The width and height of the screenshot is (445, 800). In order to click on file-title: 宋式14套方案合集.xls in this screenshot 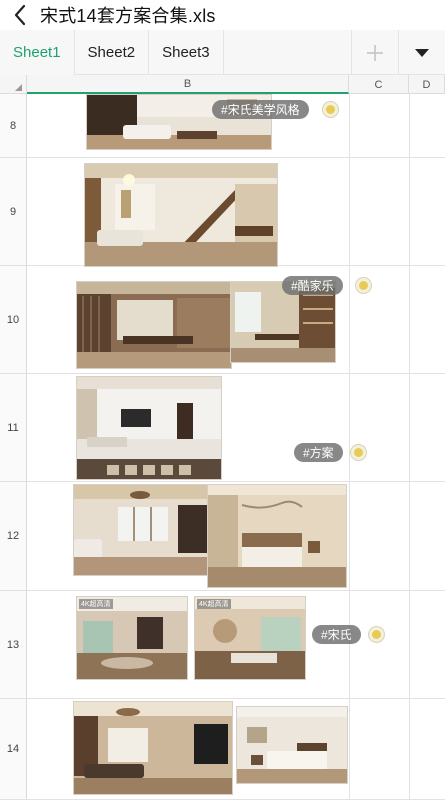, I will do `click(128, 16)`.